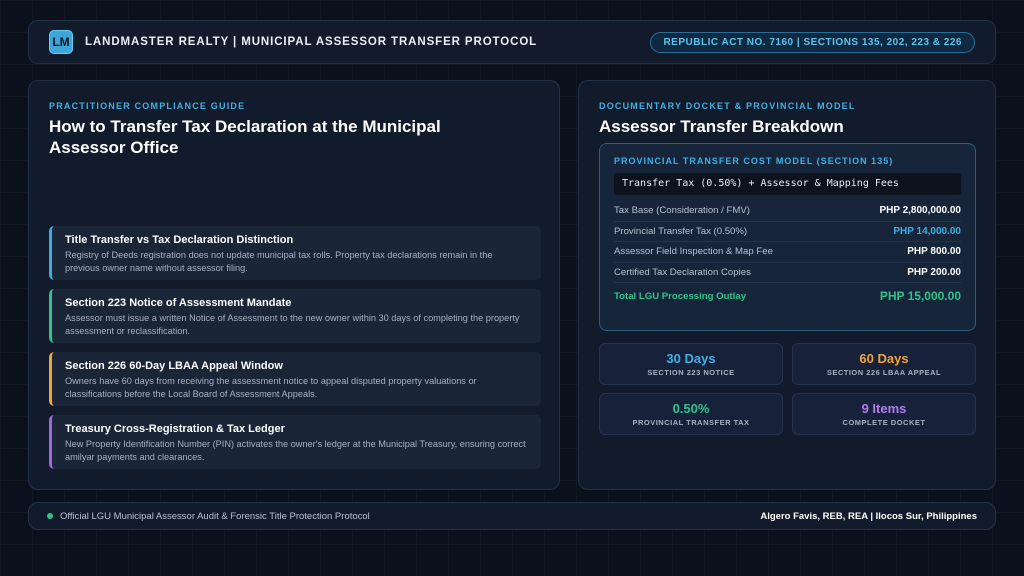 The height and width of the screenshot is (576, 1024). I want to click on guide-item-title: Section 226 60-Day LBAA Appeal Window, so click(174, 366).